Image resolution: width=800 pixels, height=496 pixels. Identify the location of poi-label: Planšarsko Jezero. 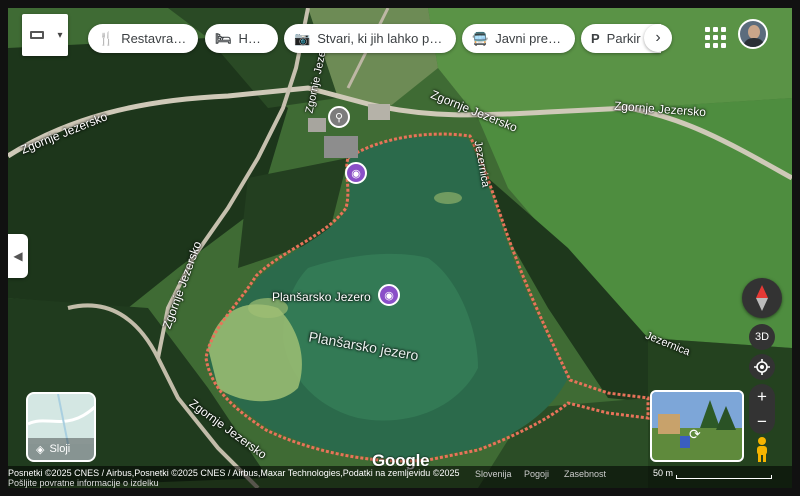
(321, 297).